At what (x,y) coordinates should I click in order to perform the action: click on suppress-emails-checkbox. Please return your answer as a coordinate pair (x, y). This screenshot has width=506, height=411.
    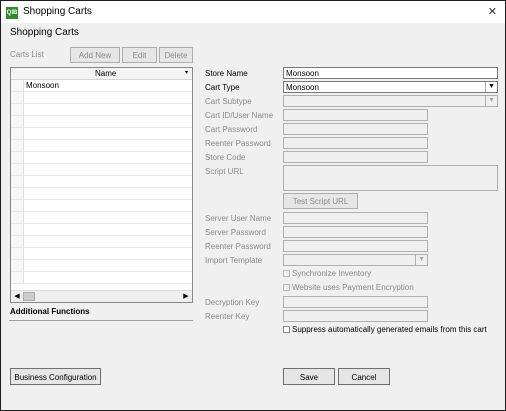
    Looking at the image, I should click on (286, 329).